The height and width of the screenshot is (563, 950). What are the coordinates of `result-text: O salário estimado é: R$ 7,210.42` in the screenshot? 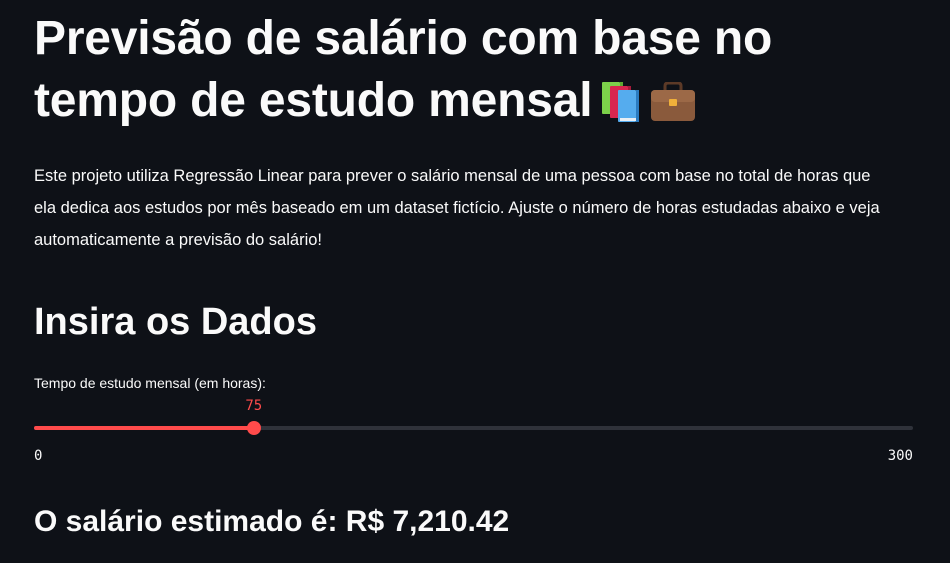 It's located at (272, 521).